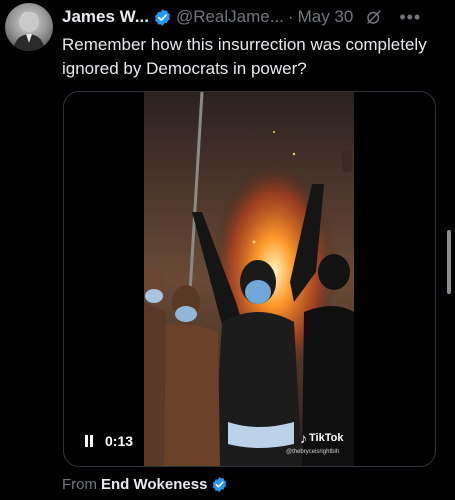 This screenshot has width=455, height=500. What do you see at coordinates (313, 452) in the screenshot?
I see `tiktok-handle: @thebryceisrightbih` at bounding box center [313, 452].